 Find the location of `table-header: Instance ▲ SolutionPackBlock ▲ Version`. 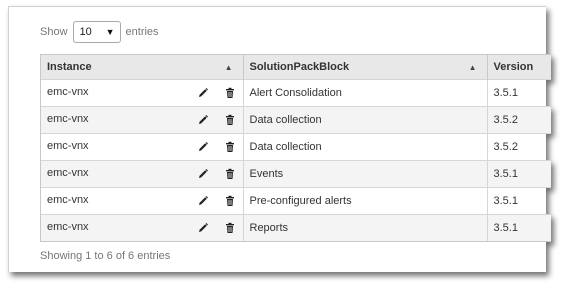

table-header: Instance ▲ SolutionPackBlock ▲ Version is located at coordinates (296, 67).